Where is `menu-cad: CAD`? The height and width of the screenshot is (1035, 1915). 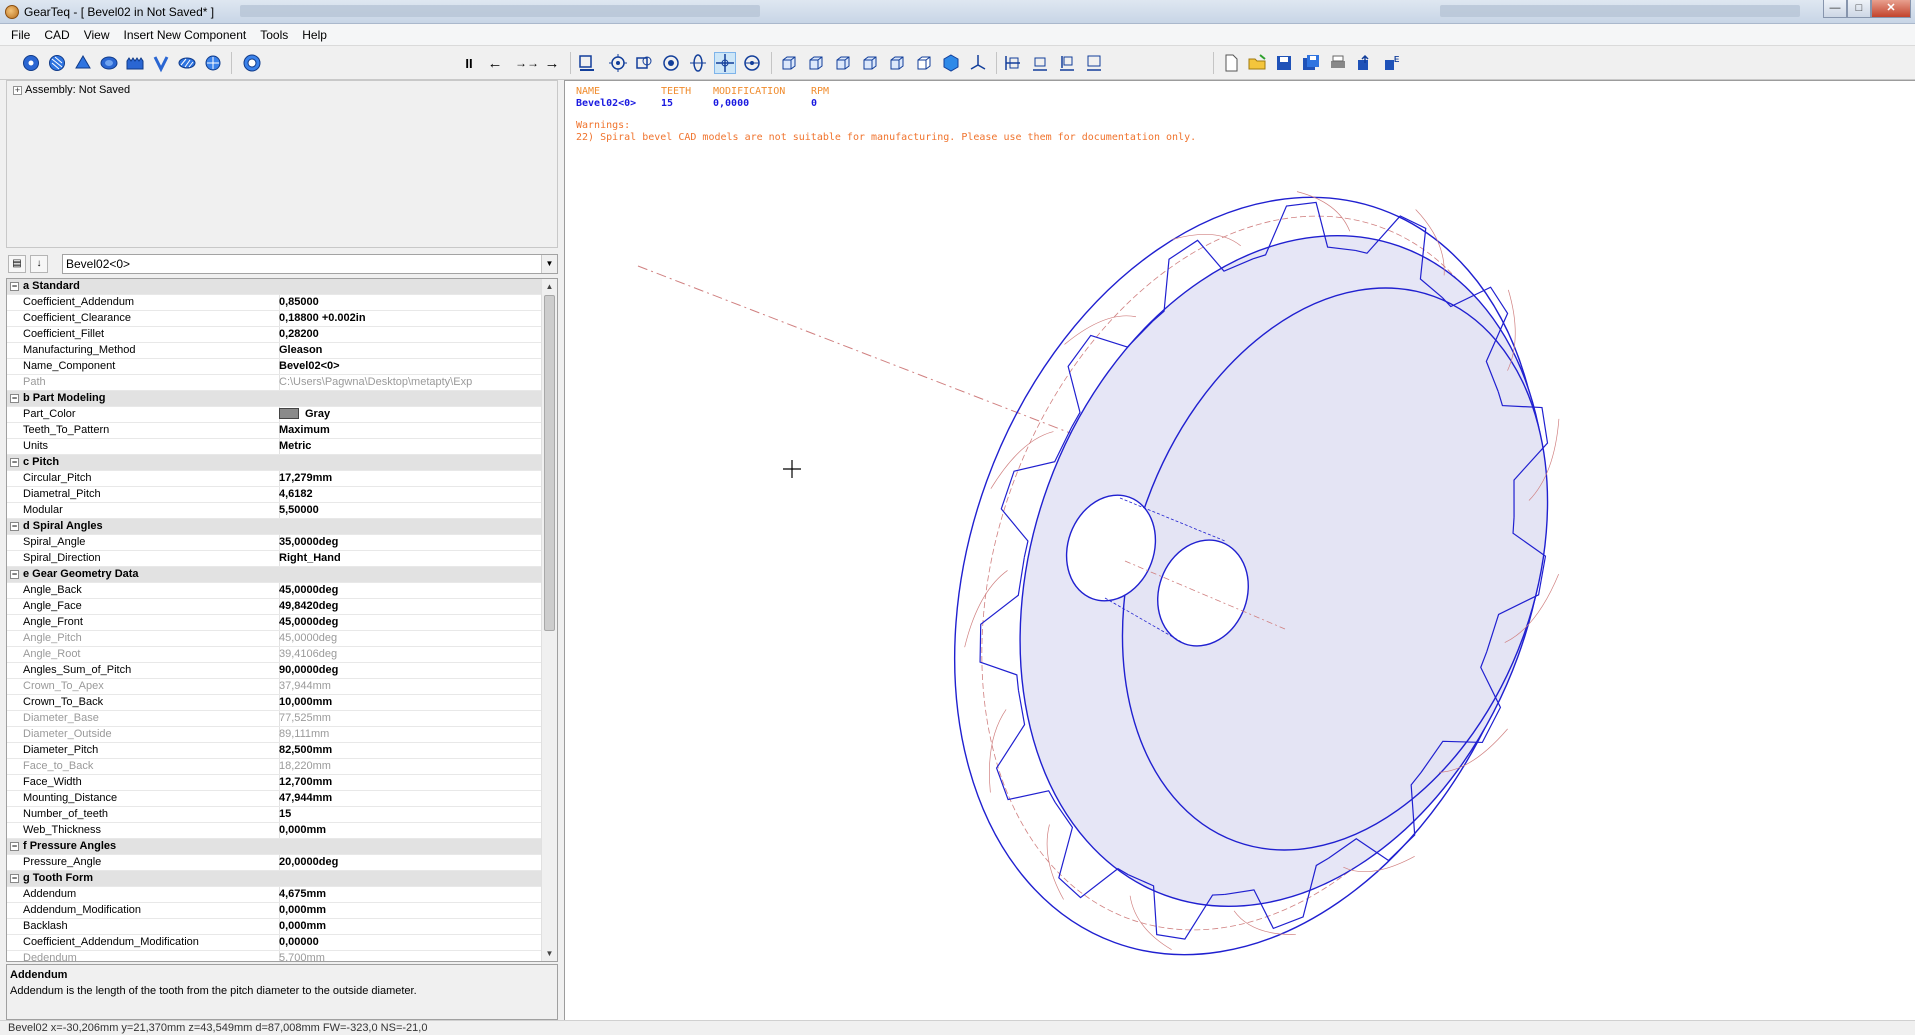 menu-cad: CAD is located at coordinates (56, 35).